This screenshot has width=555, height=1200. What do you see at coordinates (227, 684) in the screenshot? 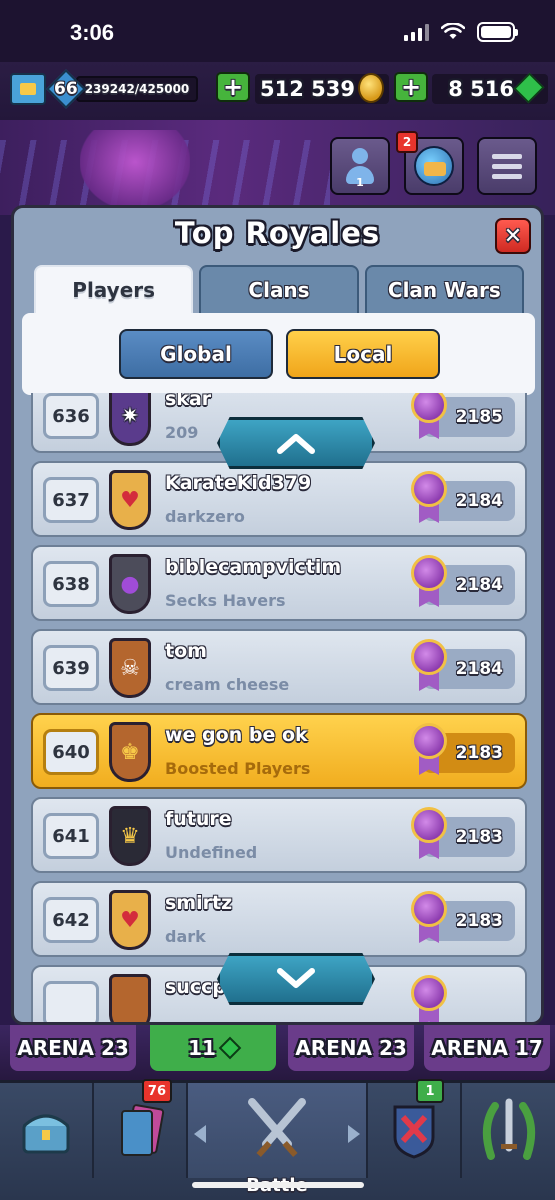
I see `clan-name: cream cheese` at bounding box center [227, 684].